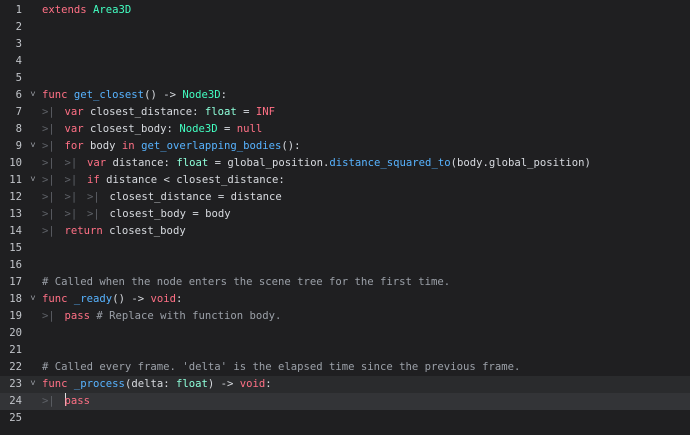 The height and width of the screenshot is (435, 690). What do you see at coordinates (15, 197) in the screenshot?
I see `line-number: 12` at bounding box center [15, 197].